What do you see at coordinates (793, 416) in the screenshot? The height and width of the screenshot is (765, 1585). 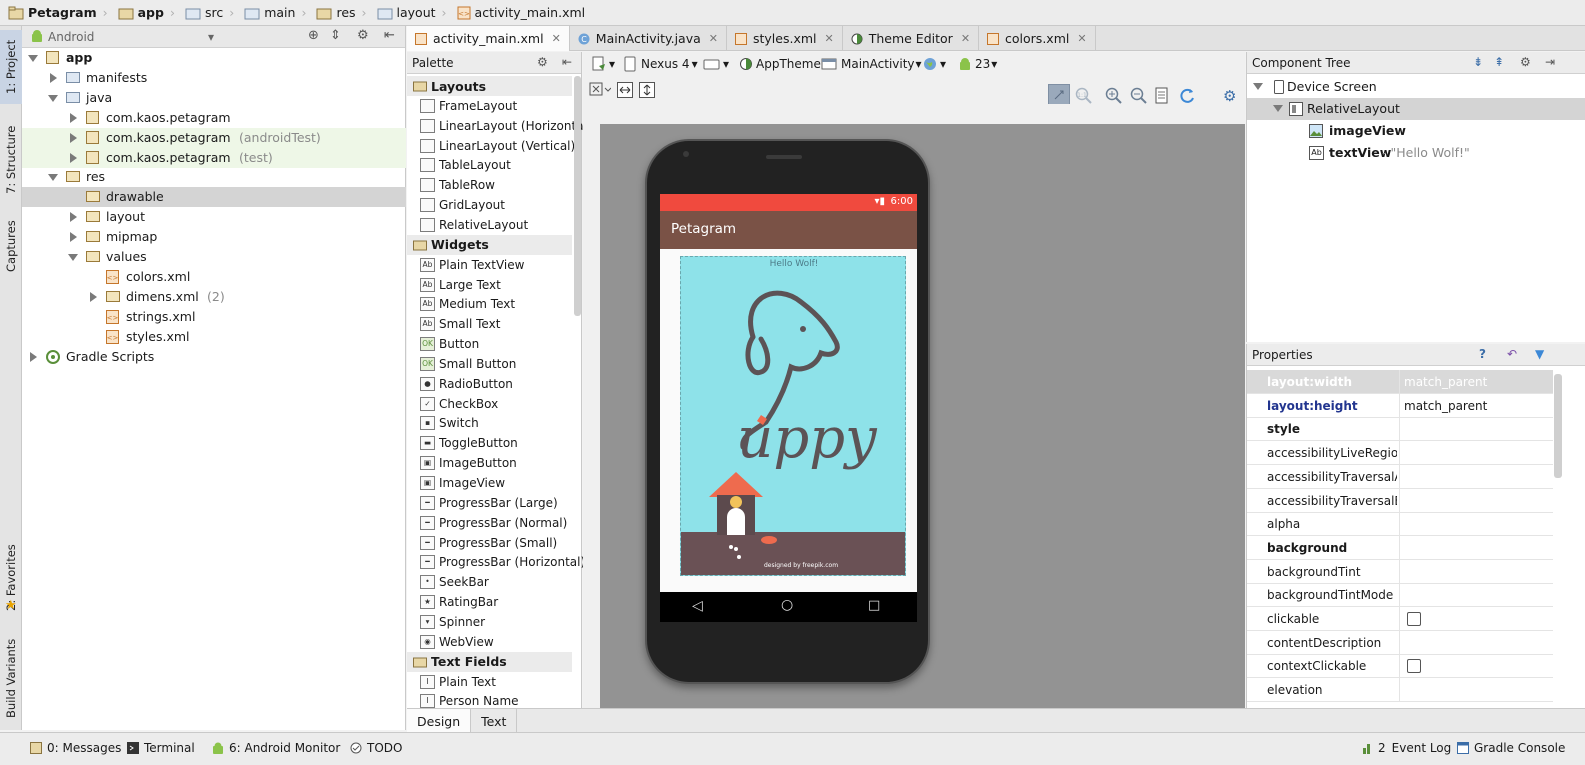 I see `image-view: Hello Wolf! uppy designed by freepik.com` at bounding box center [793, 416].